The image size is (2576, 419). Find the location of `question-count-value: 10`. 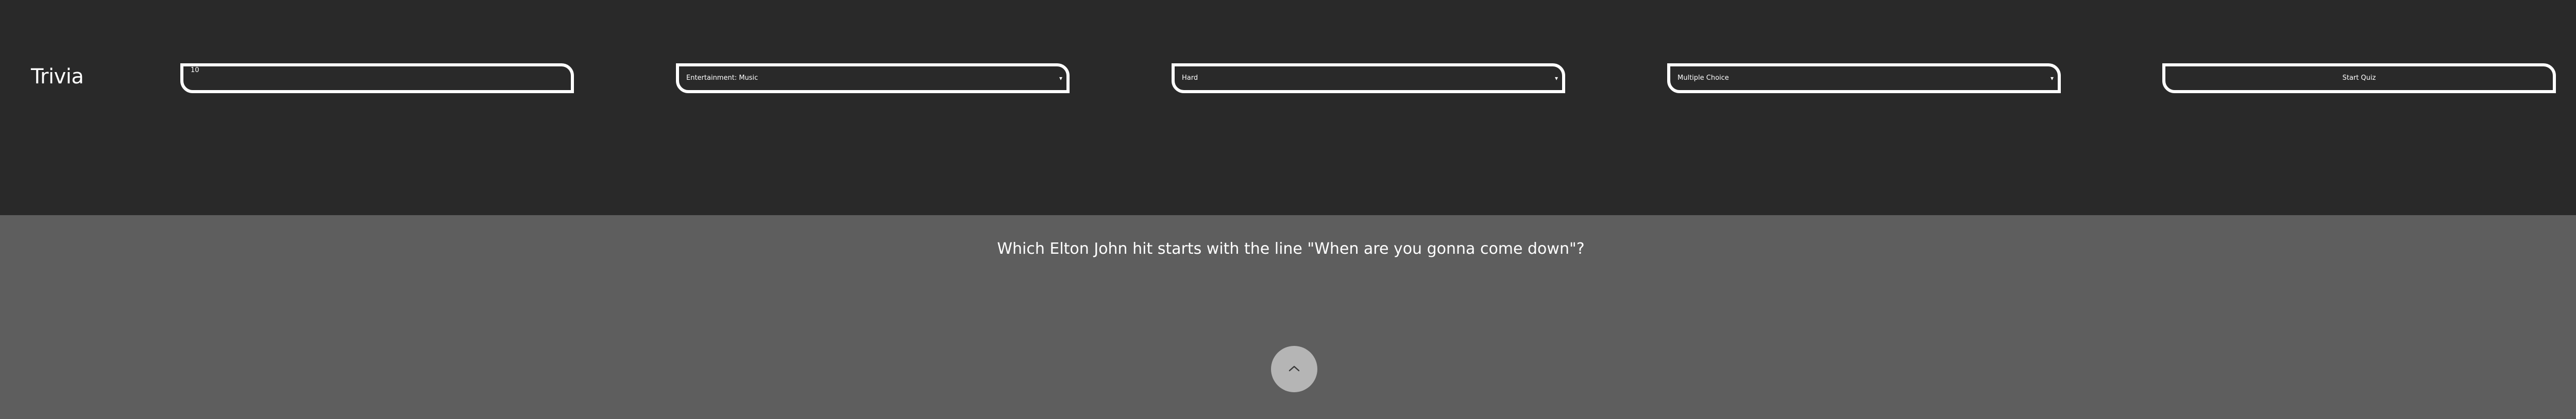

question-count-value: 10 is located at coordinates (195, 70).